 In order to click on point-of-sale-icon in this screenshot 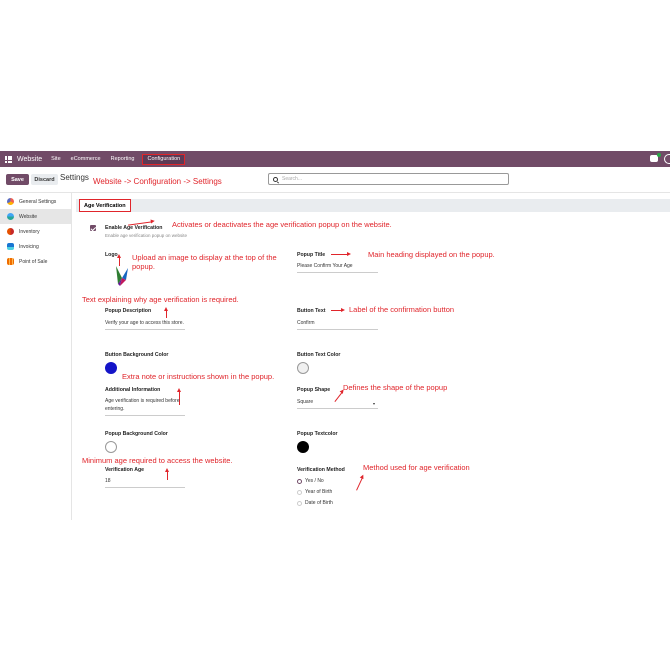, I will do `click(10, 261)`.